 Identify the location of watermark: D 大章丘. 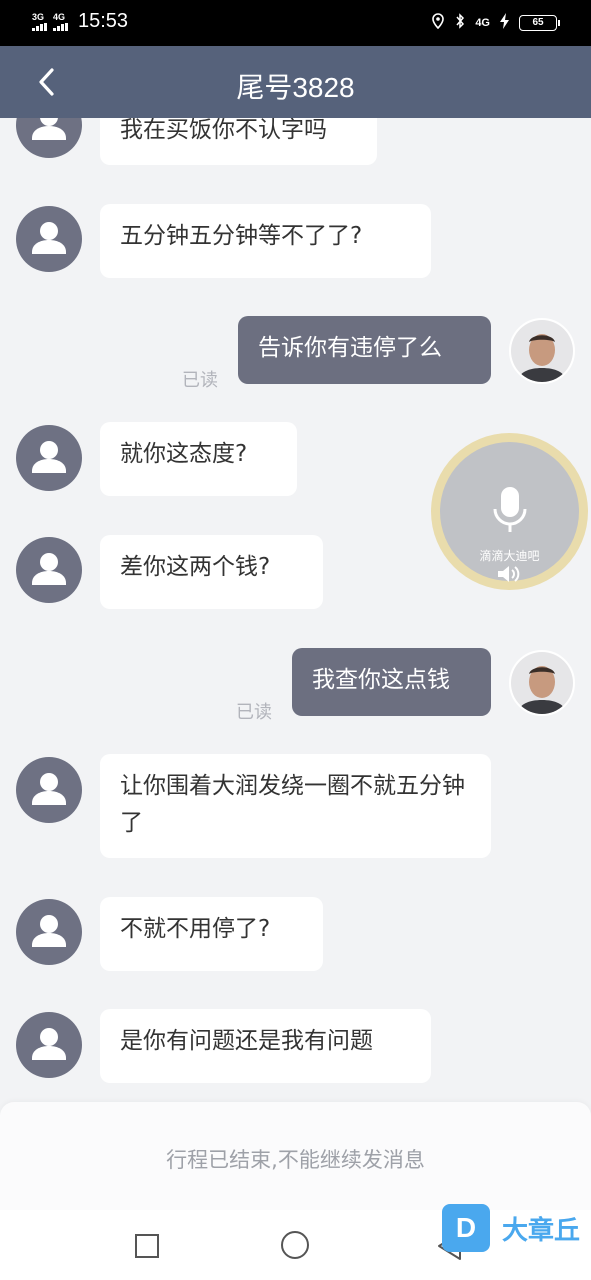
(511, 1228).